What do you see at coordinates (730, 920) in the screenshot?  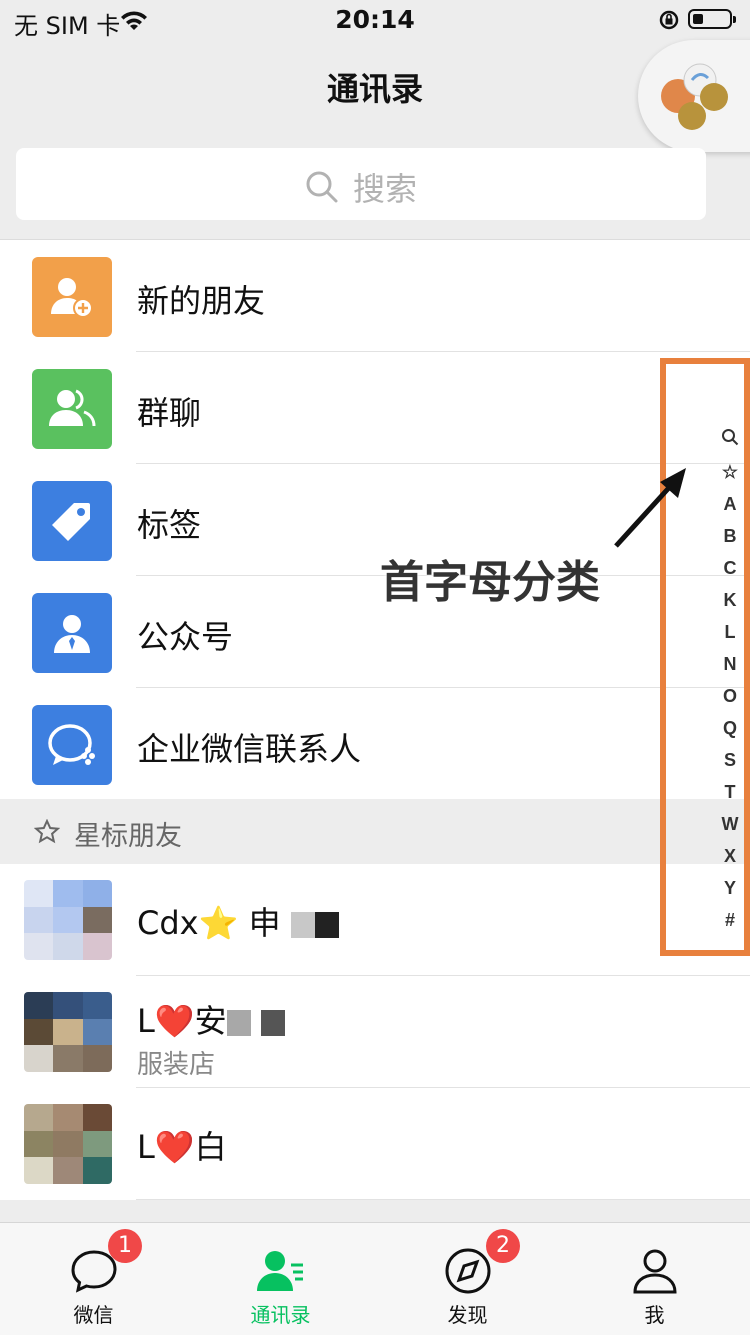 I see `index-letter: #` at bounding box center [730, 920].